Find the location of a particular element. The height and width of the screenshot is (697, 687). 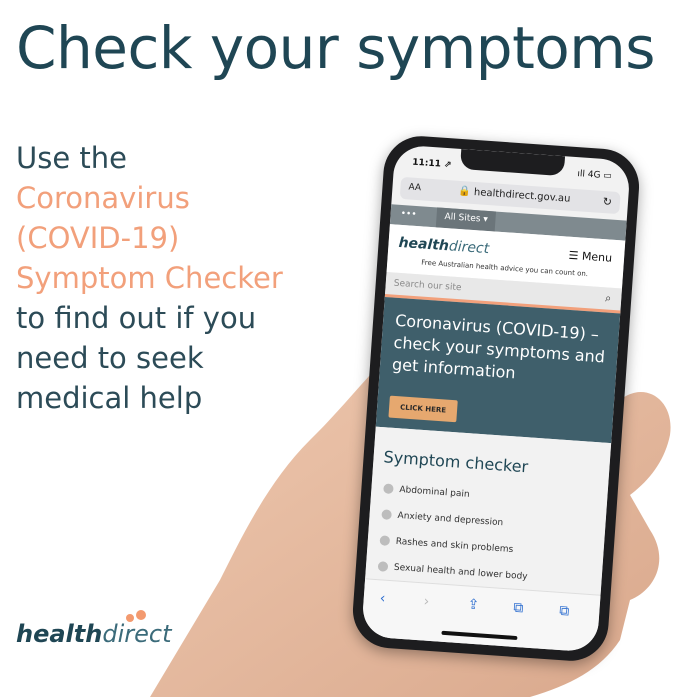

symptom-item: Rashes and skin problems is located at coordinates (446, 545).